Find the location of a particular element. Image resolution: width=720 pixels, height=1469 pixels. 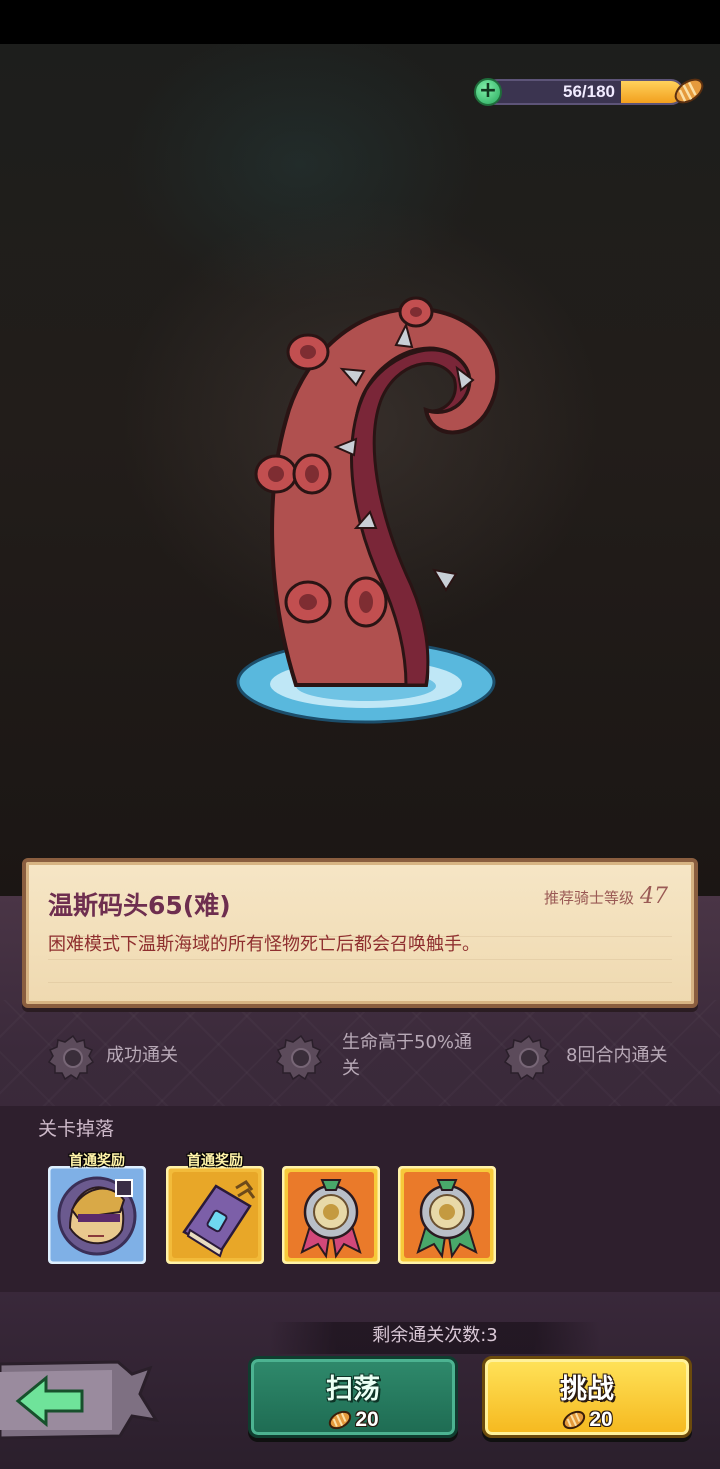

sweep-label: 扫荡 is located at coordinates (353, 1389).